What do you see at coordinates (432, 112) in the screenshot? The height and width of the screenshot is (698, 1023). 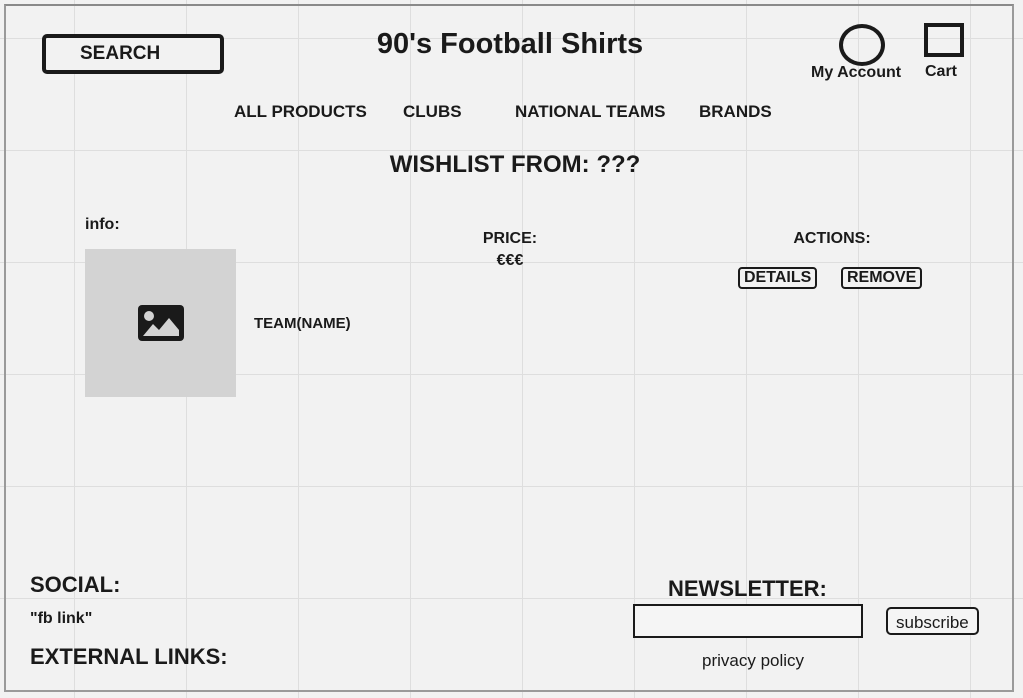 I see `nav-clubs: CLUBS` at bounding box center [432, 112].